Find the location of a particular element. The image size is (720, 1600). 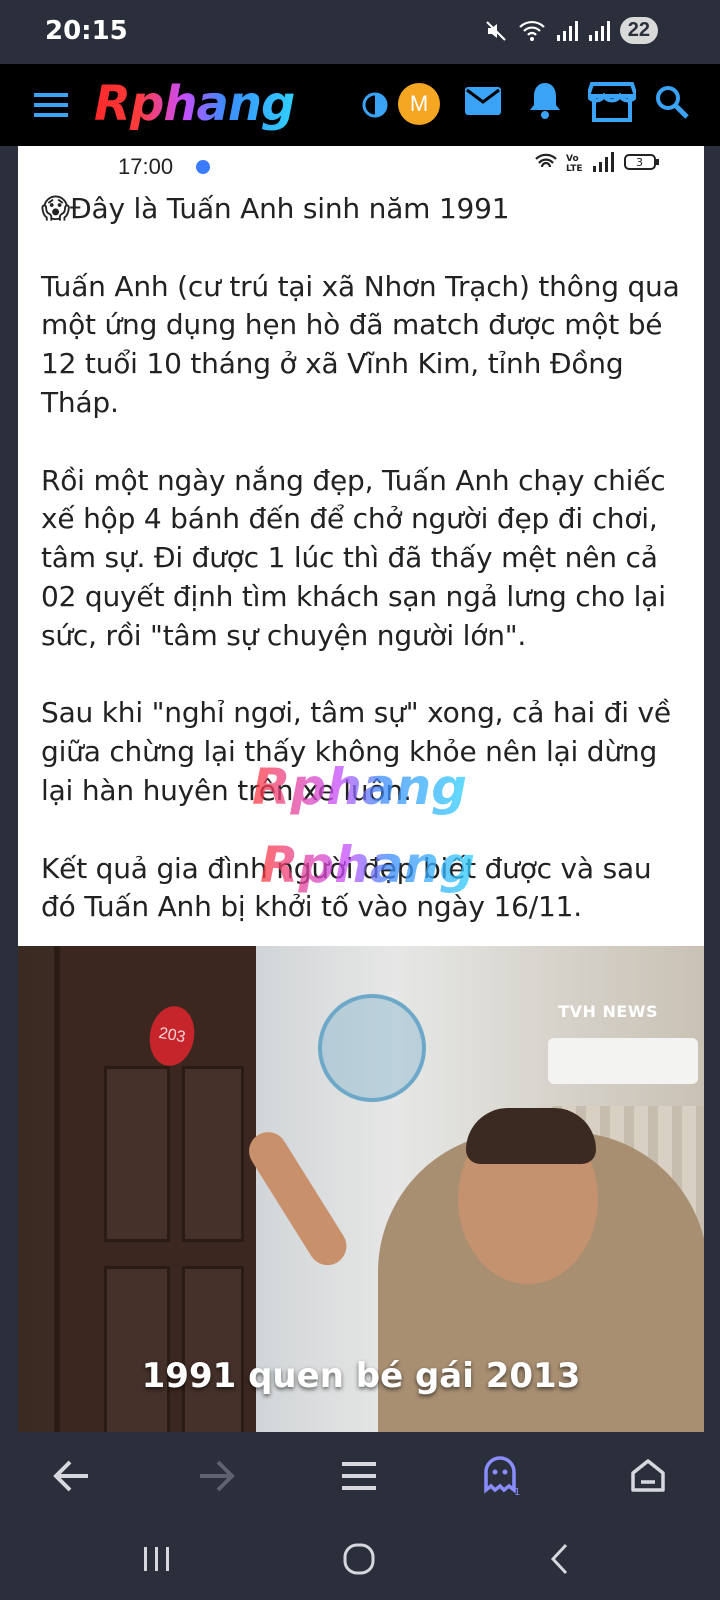

battery-icon: 3 is located at coordinates (641, 162).